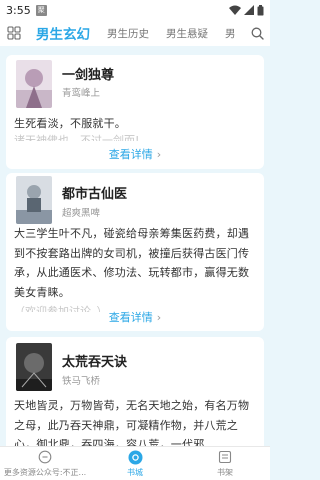  What do you see at coordinates (81, 93) in the screenshot?
I see `book-author: 青鸾峰上` at bounding box center [81, 93].